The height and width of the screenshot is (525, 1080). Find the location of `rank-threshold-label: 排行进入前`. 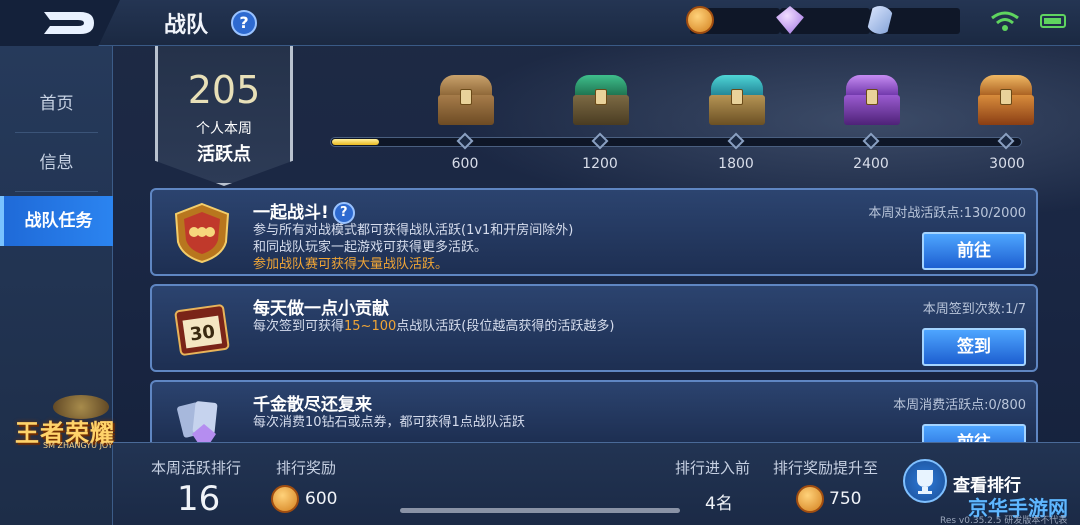

rank-threshold-label: 排行进入前 is located at coordinates (713, 468).